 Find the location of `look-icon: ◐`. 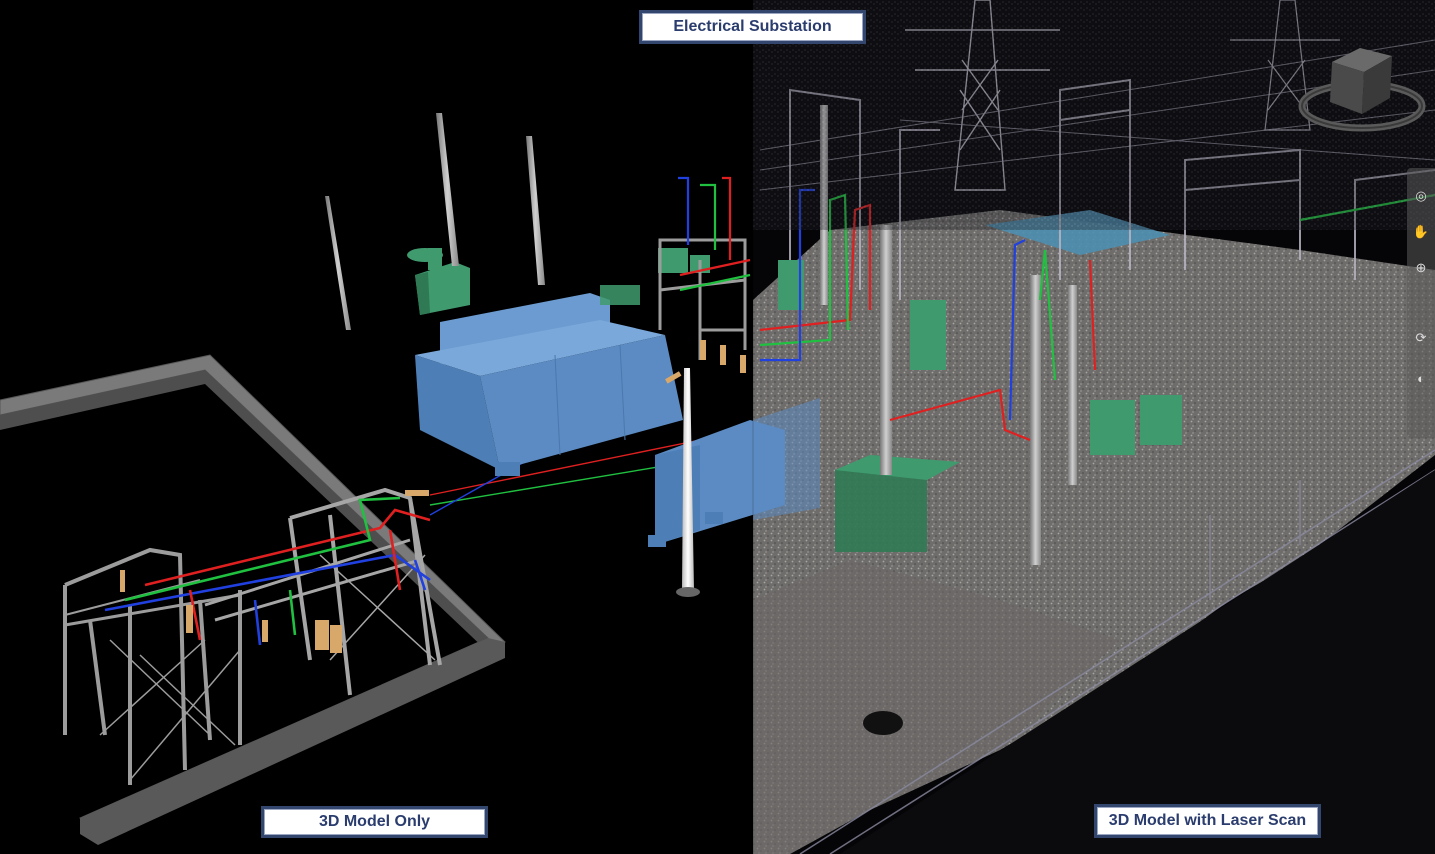

look-icon: ◐ is located at coordinates (1421, 378).